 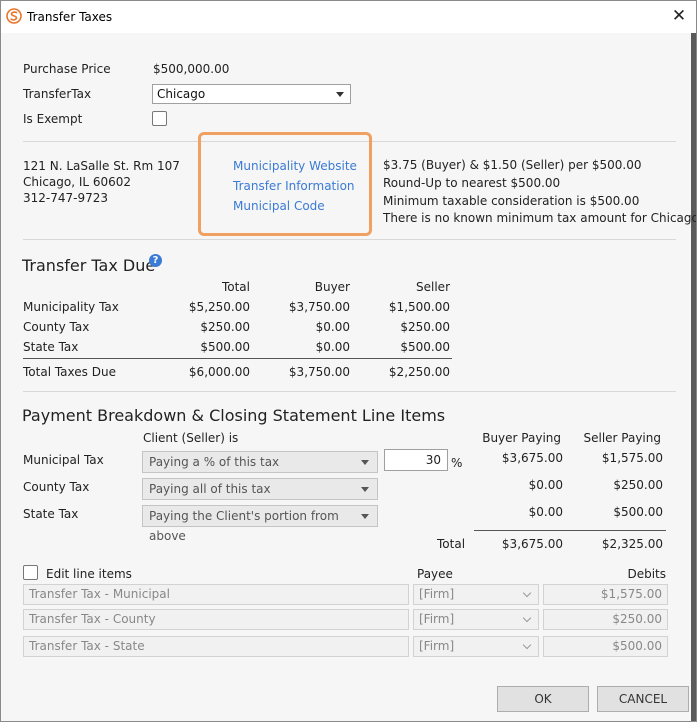 What do you see at coordinates (216, 619) in the screenshot?
I see `line-item-name: Transfer Tax - County` at bounding box center [216, 619].